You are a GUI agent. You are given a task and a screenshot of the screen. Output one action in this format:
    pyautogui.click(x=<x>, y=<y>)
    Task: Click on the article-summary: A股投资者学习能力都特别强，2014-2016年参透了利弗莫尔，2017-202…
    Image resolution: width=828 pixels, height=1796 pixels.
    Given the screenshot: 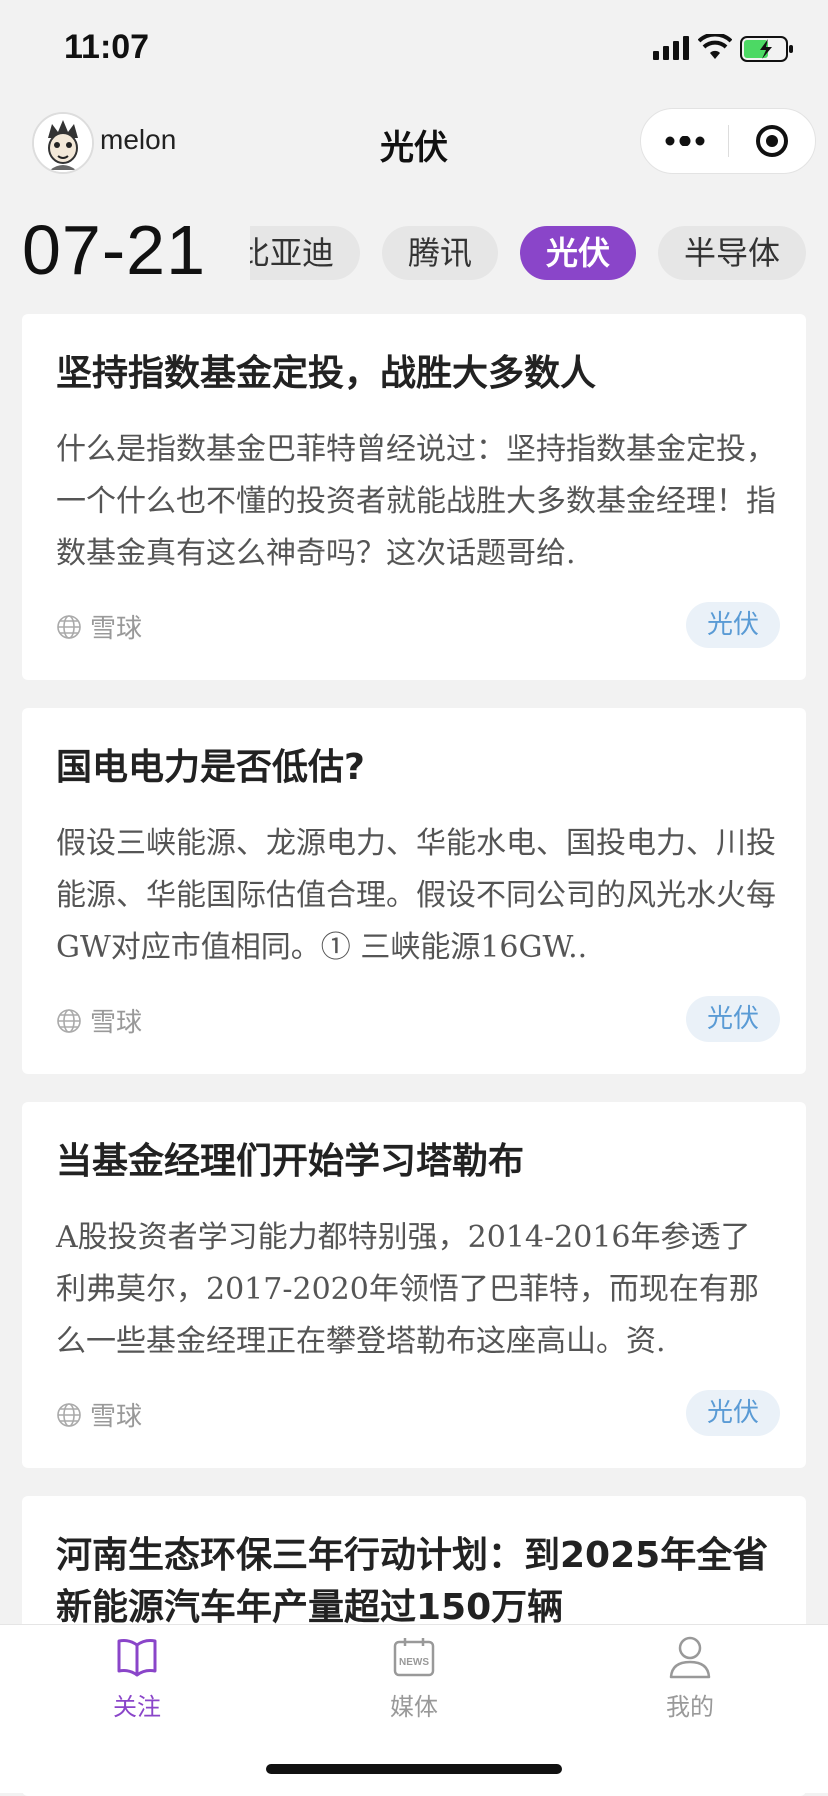 What is the action you would take?
    pyautogui.click(x=407, y=1289)
    